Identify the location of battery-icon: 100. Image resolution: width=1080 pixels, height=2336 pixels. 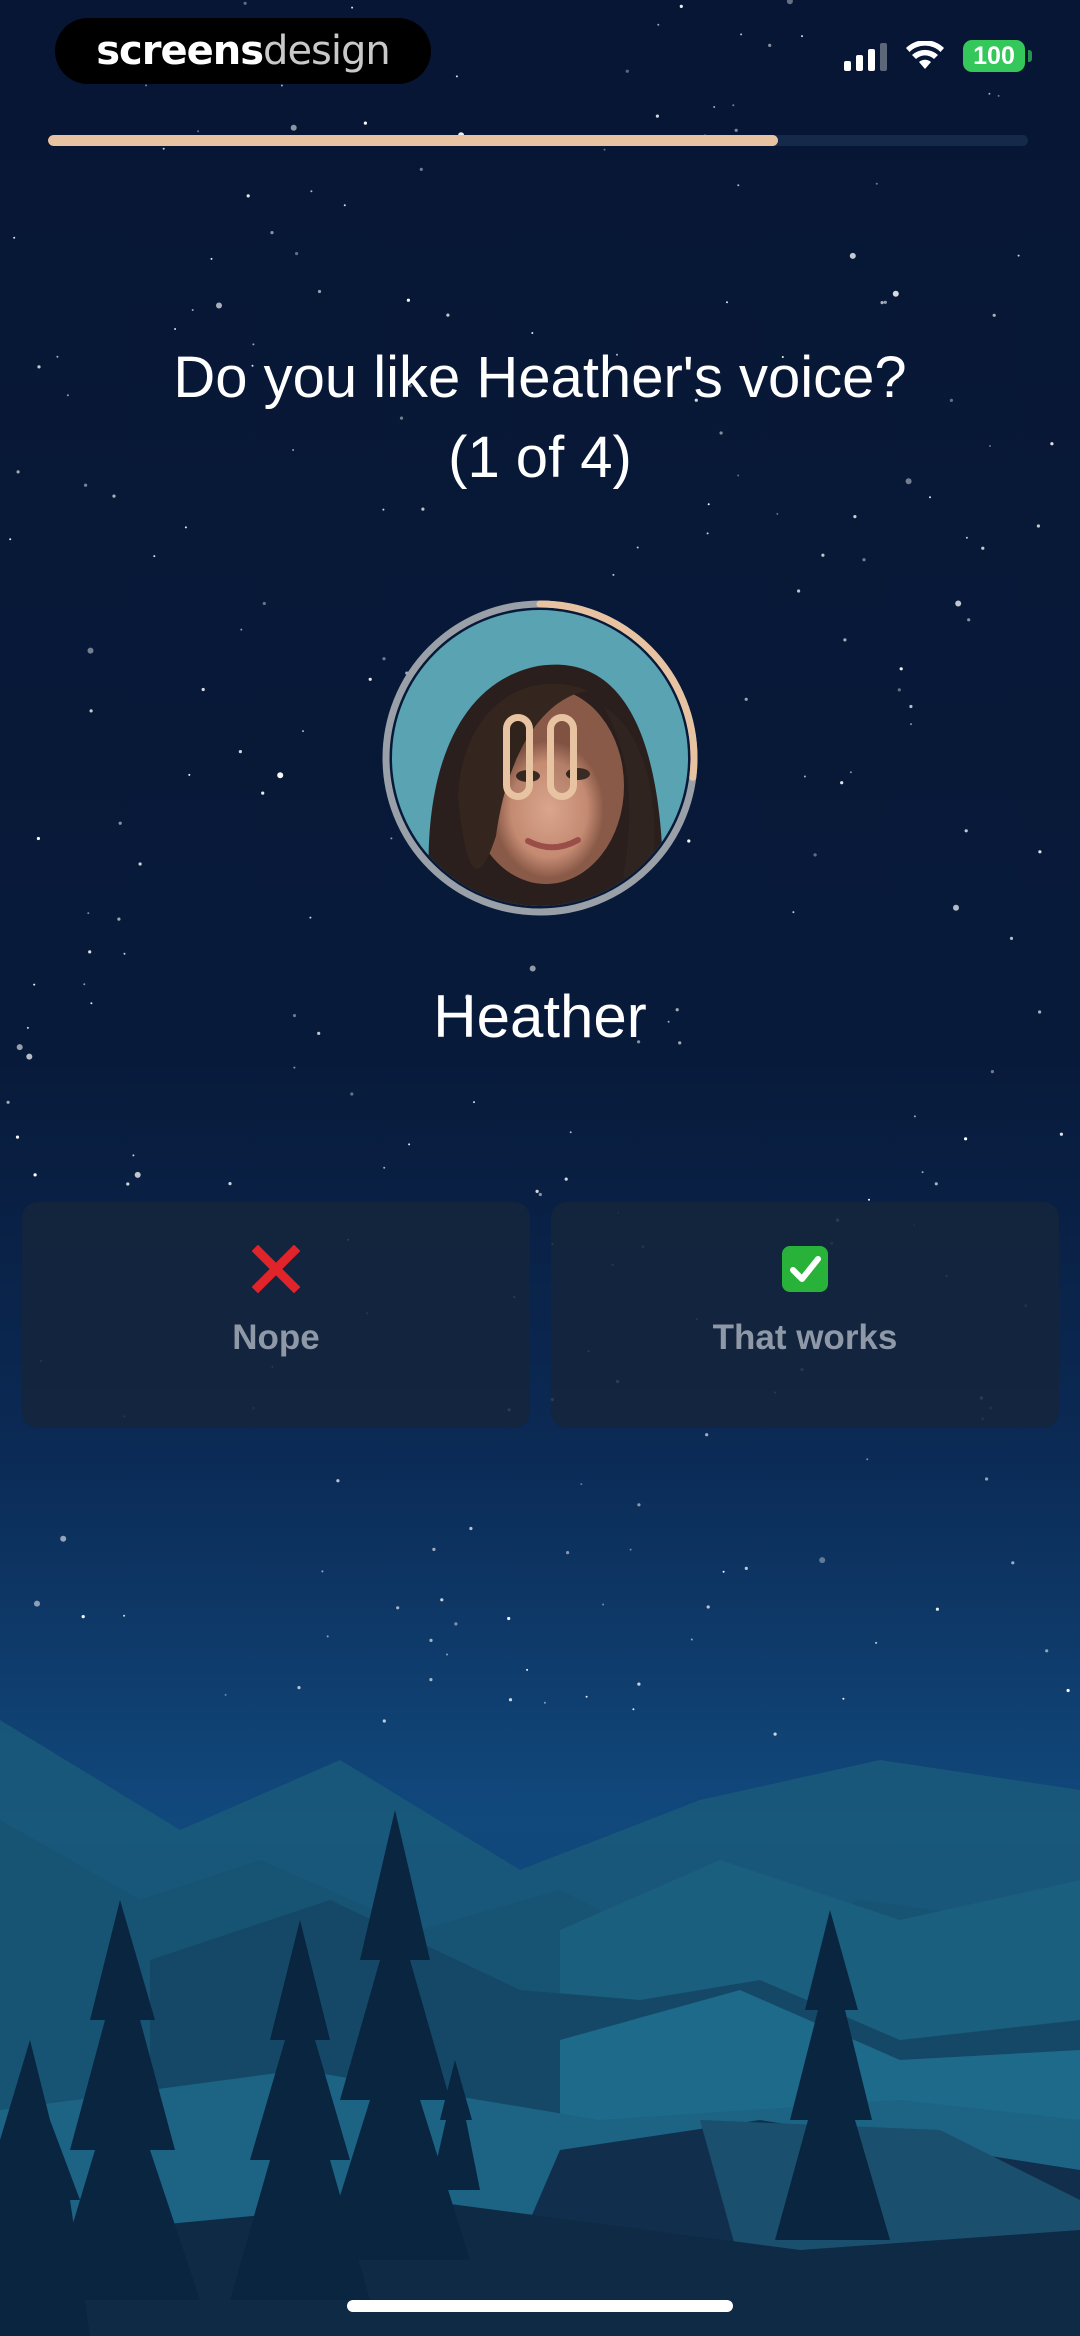
(997, 56).